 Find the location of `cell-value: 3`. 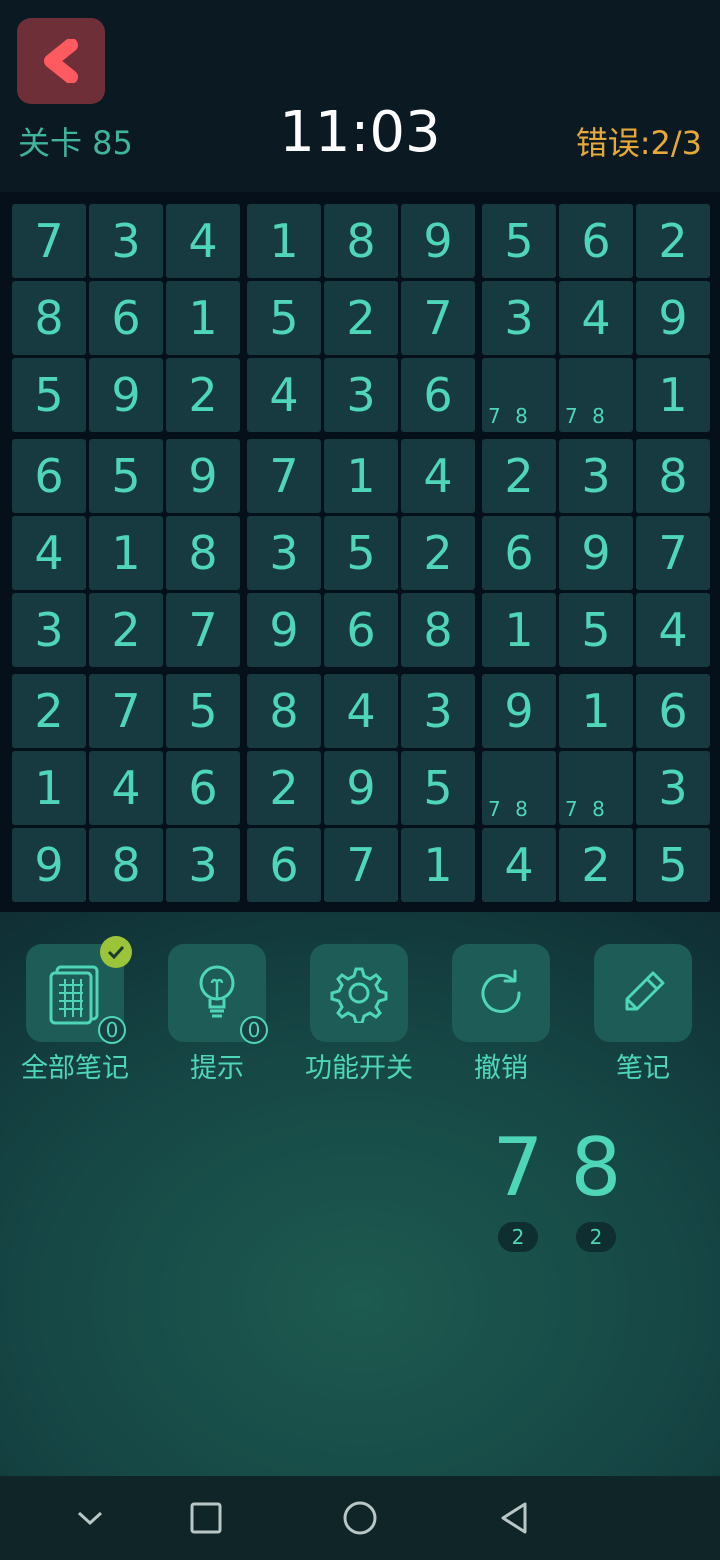

cell-value: 3 is located at coordinates (126, 241).